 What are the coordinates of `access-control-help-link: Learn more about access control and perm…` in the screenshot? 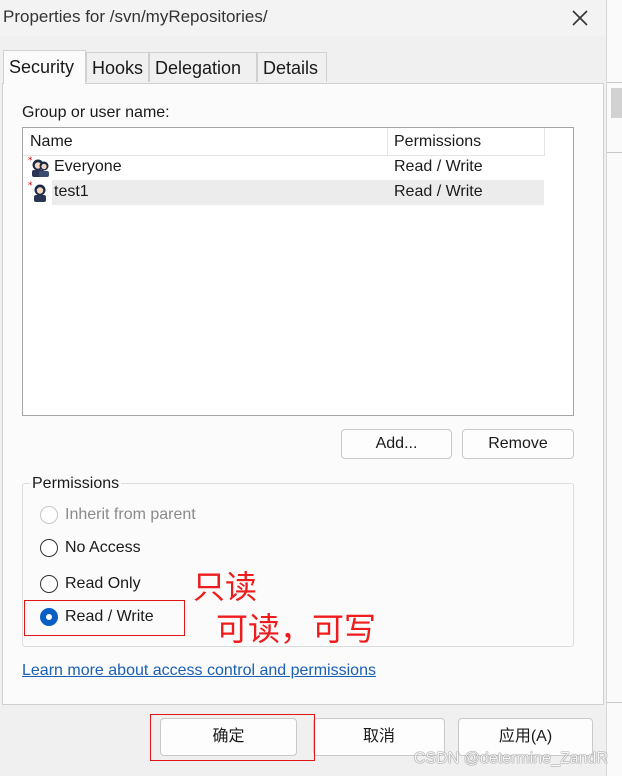 It's located at (199, 671).